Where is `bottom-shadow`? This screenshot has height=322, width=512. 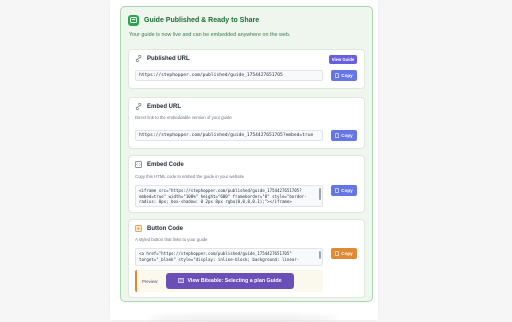
bottom-shadow is located at coordinates (243, 318).